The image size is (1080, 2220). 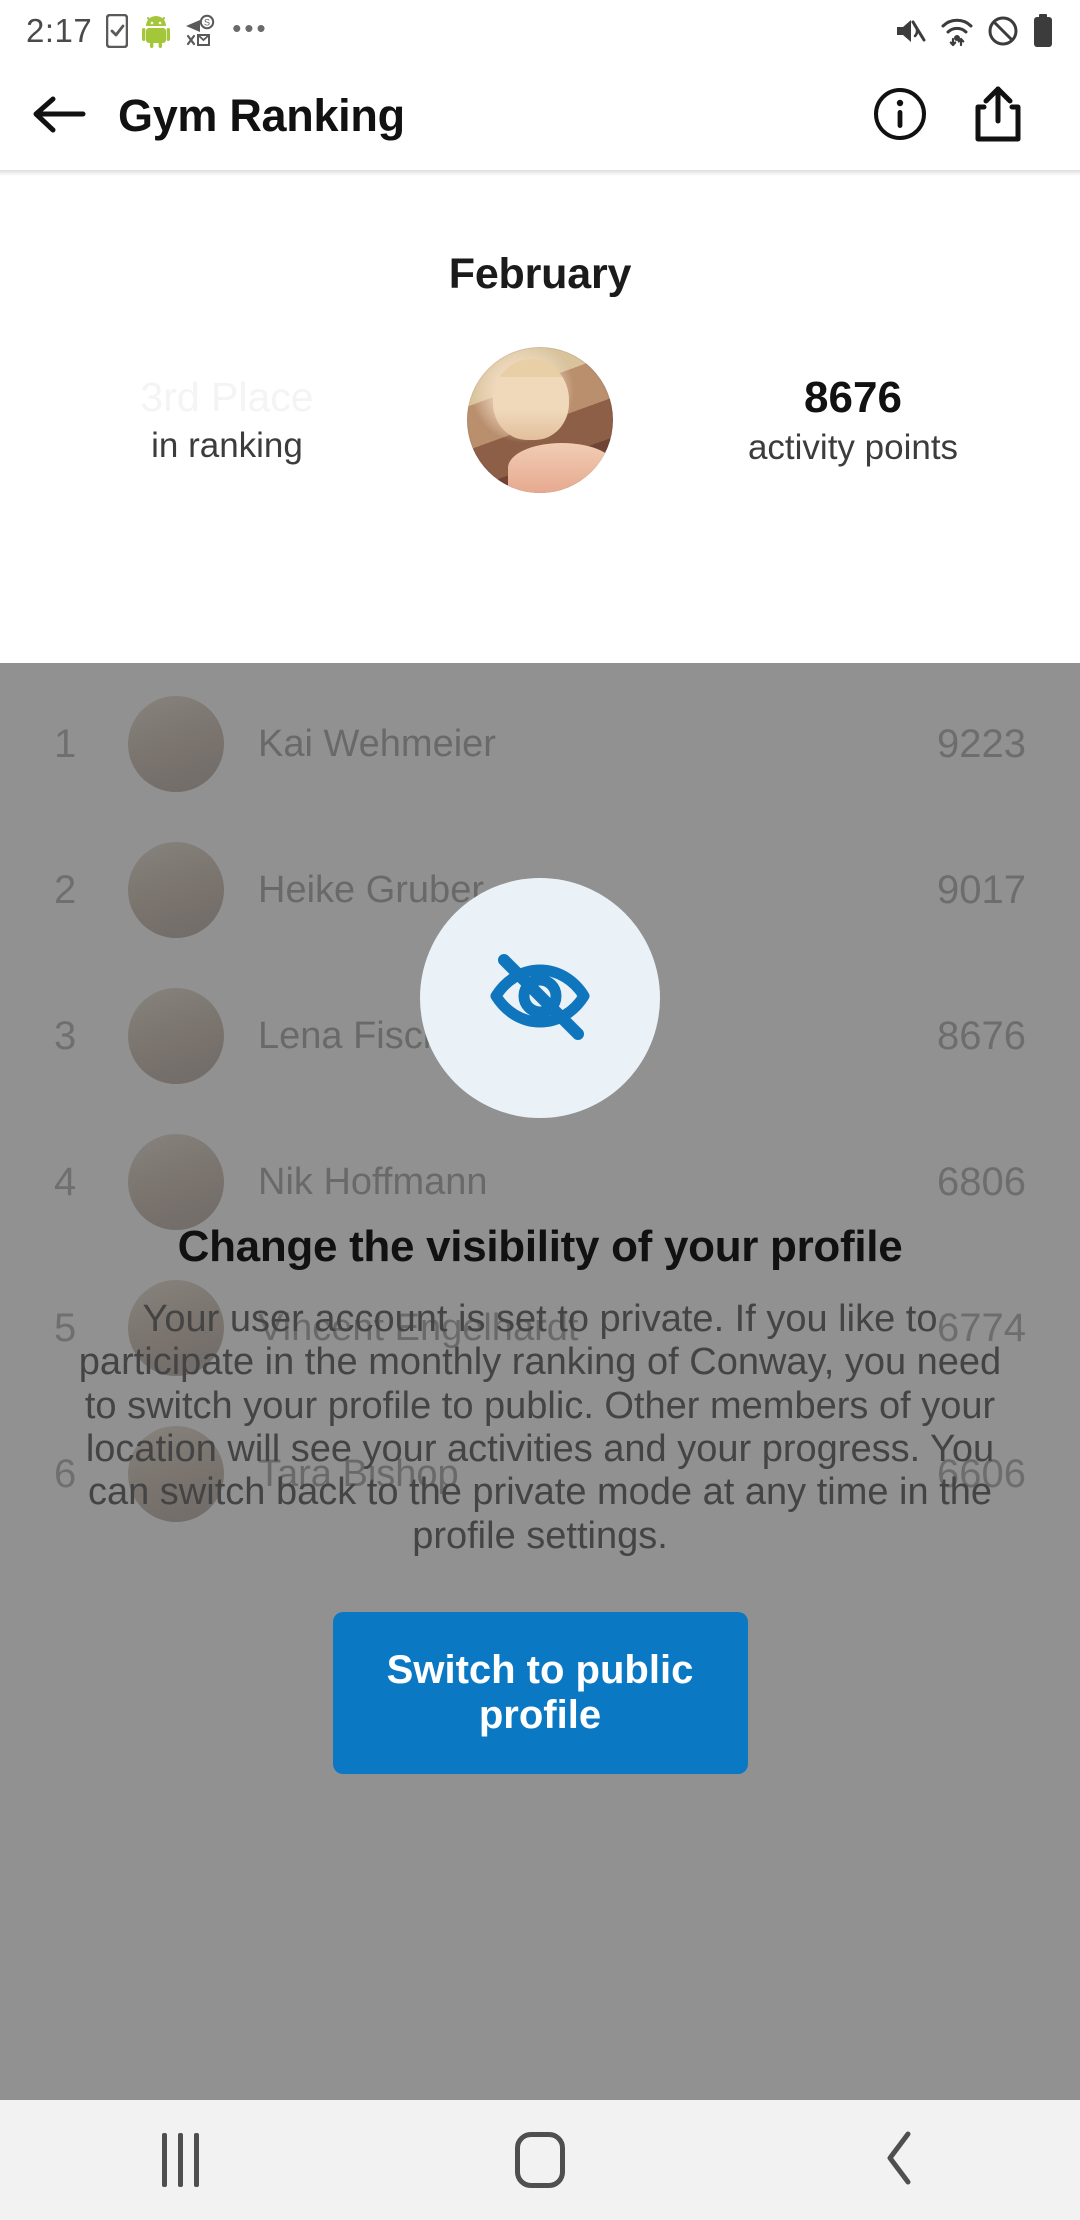 I want to click on page-title: Gym Ranking, so click(x=261, y=115).